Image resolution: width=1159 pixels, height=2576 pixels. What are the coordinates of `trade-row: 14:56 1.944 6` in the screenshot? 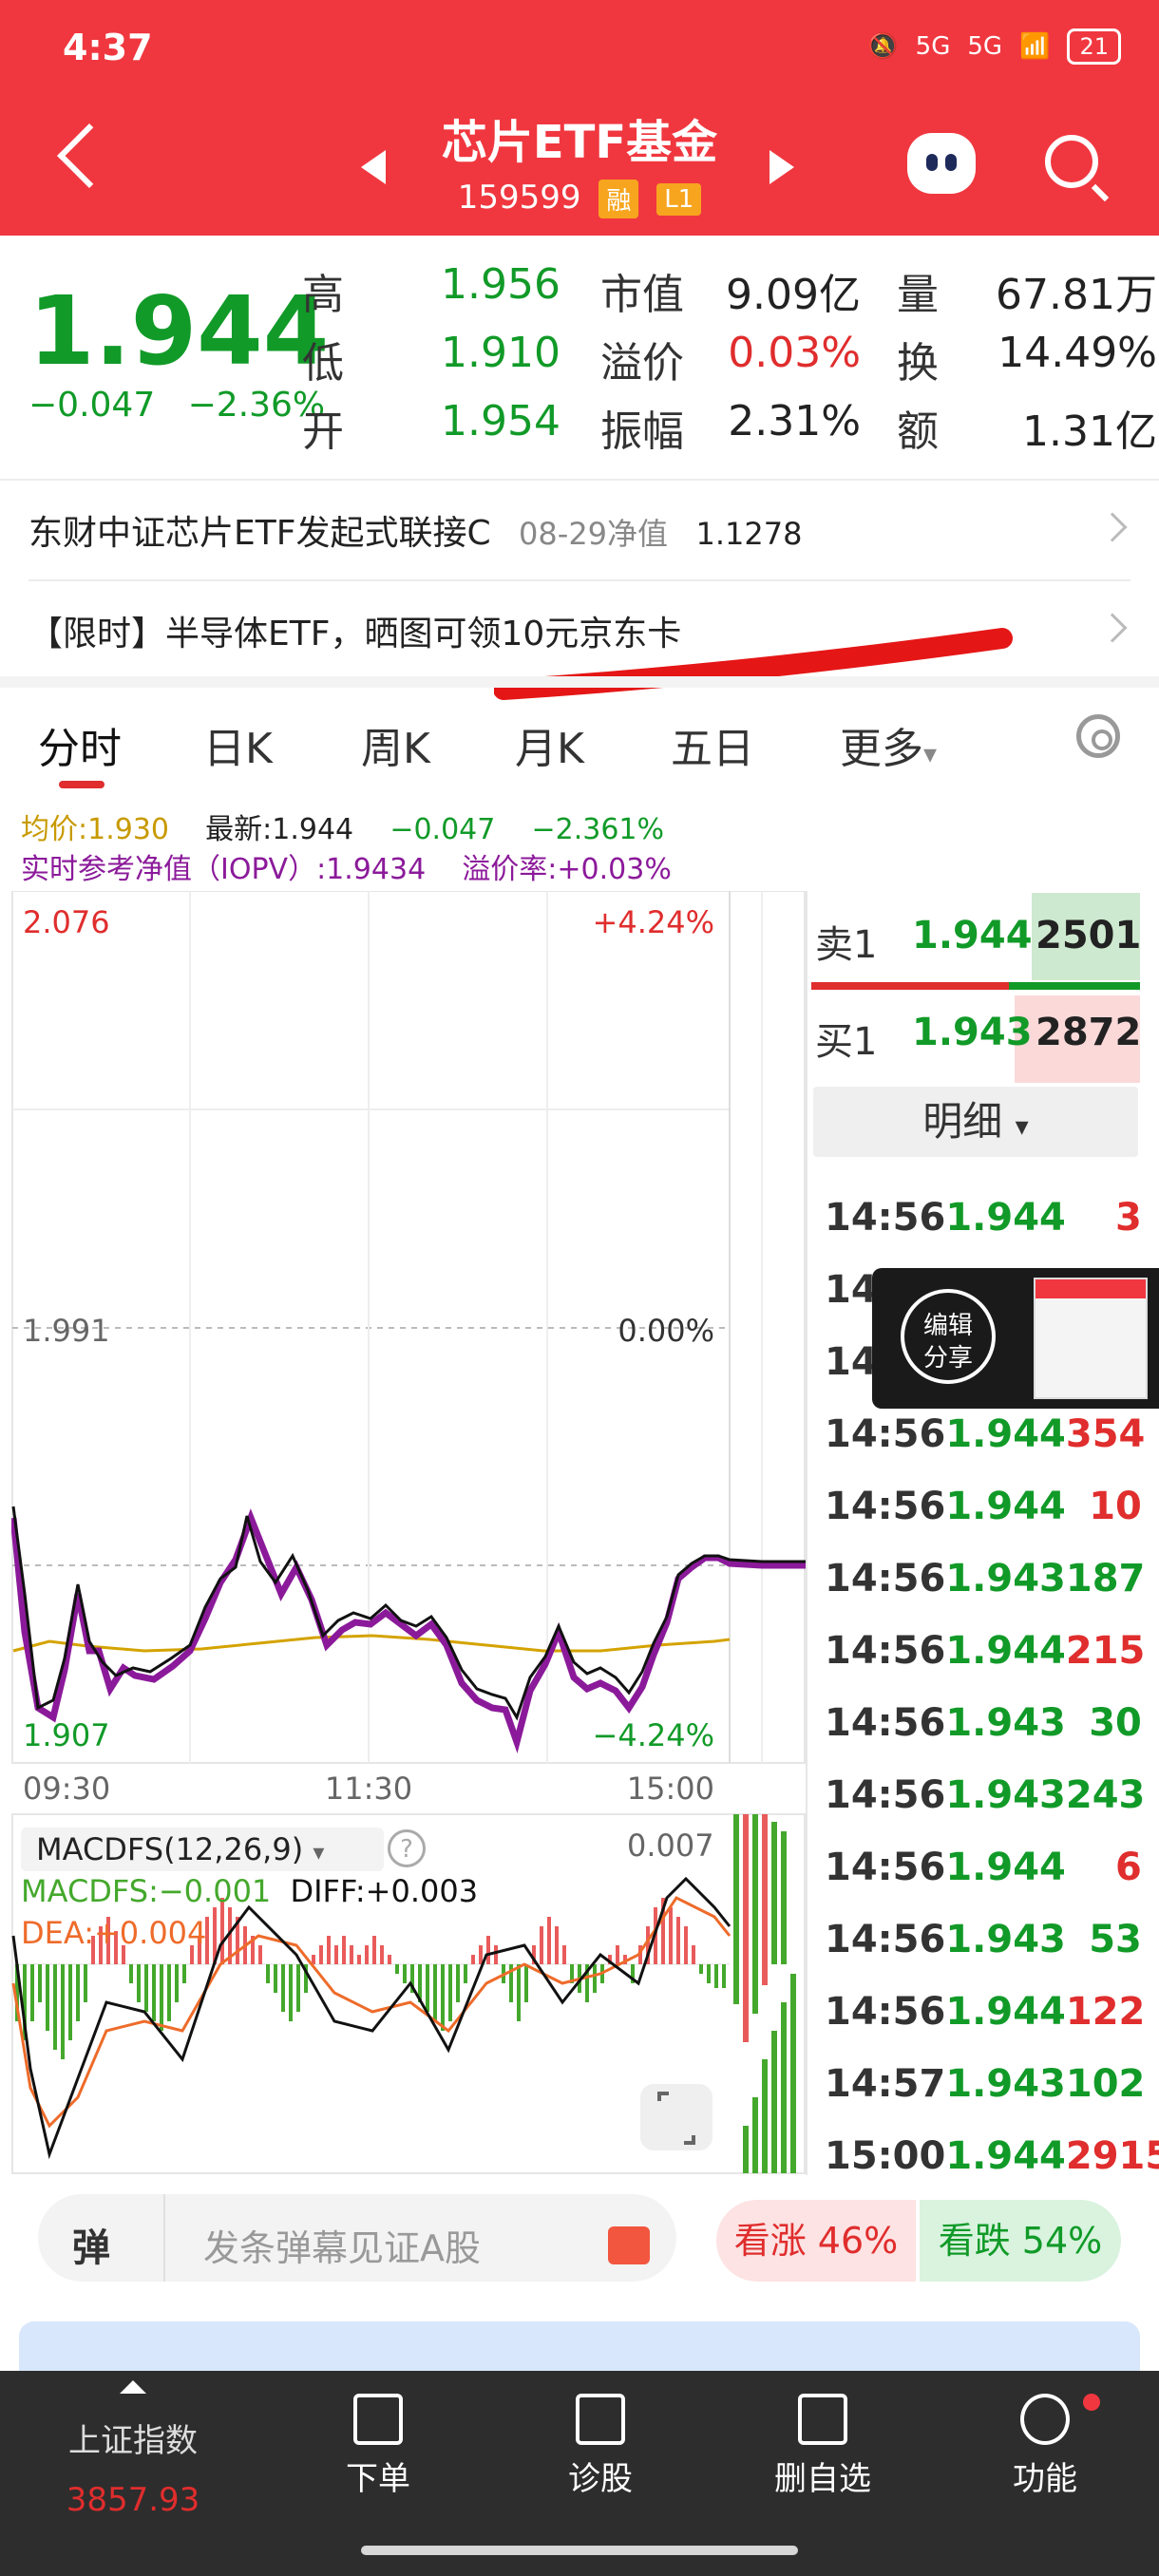 It's located at (978, 1867).